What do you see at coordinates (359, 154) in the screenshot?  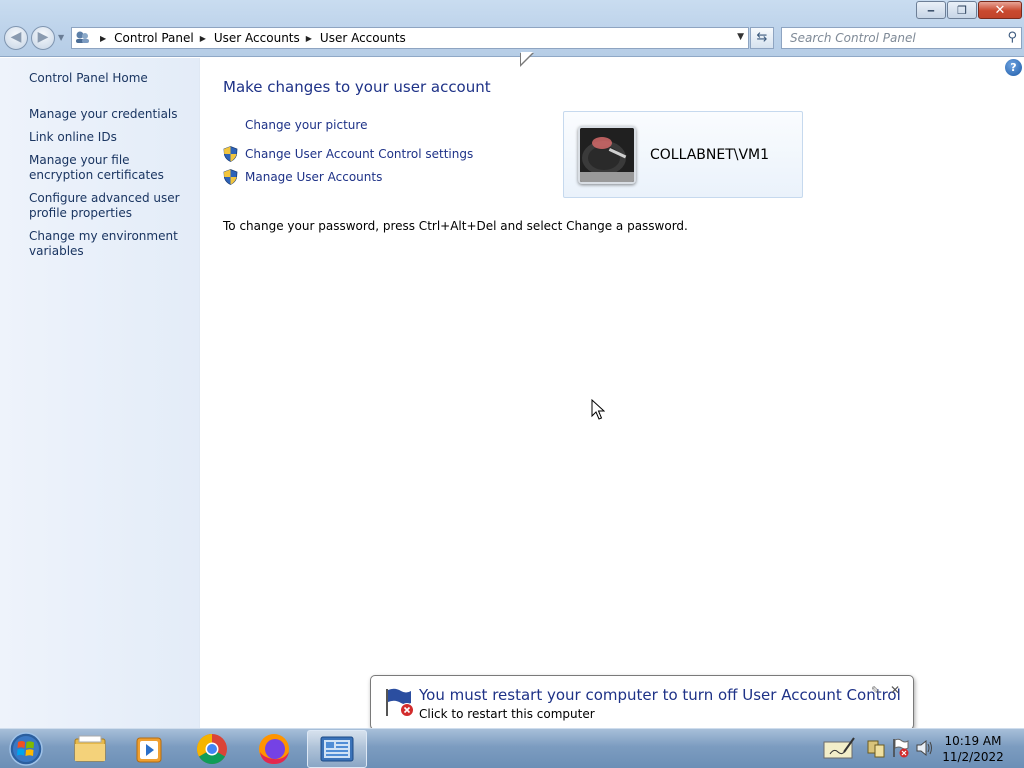 I see `link-change-uac-settings: Change User Account Control settings` at bounding box center [359, 154].